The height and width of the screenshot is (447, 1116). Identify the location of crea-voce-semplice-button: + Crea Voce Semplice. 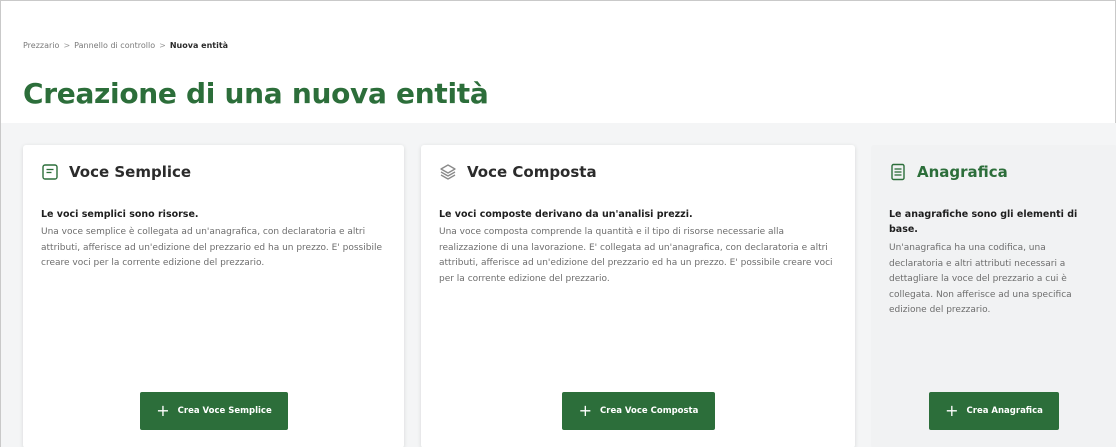
(214, 411).